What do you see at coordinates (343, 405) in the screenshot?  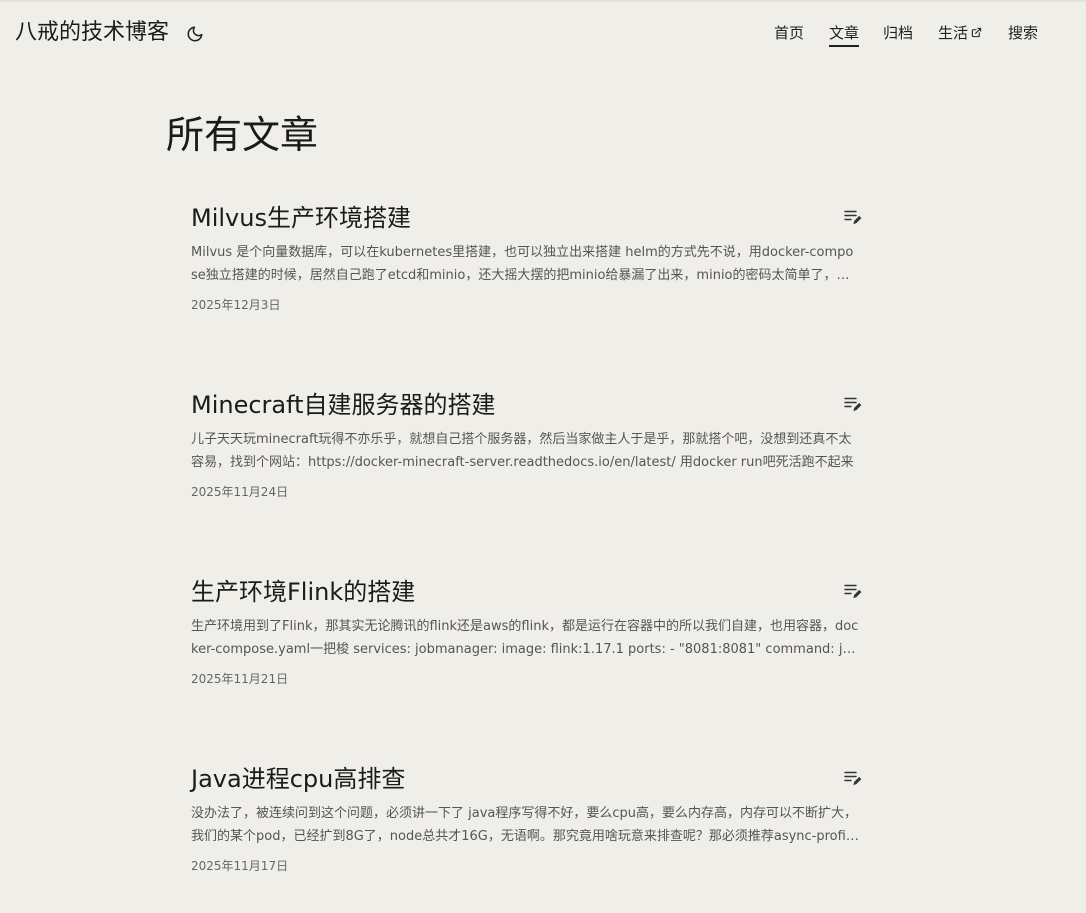 I see `post-title: Minecraft自建服务器的搭建` at bounding box center [343, 405].